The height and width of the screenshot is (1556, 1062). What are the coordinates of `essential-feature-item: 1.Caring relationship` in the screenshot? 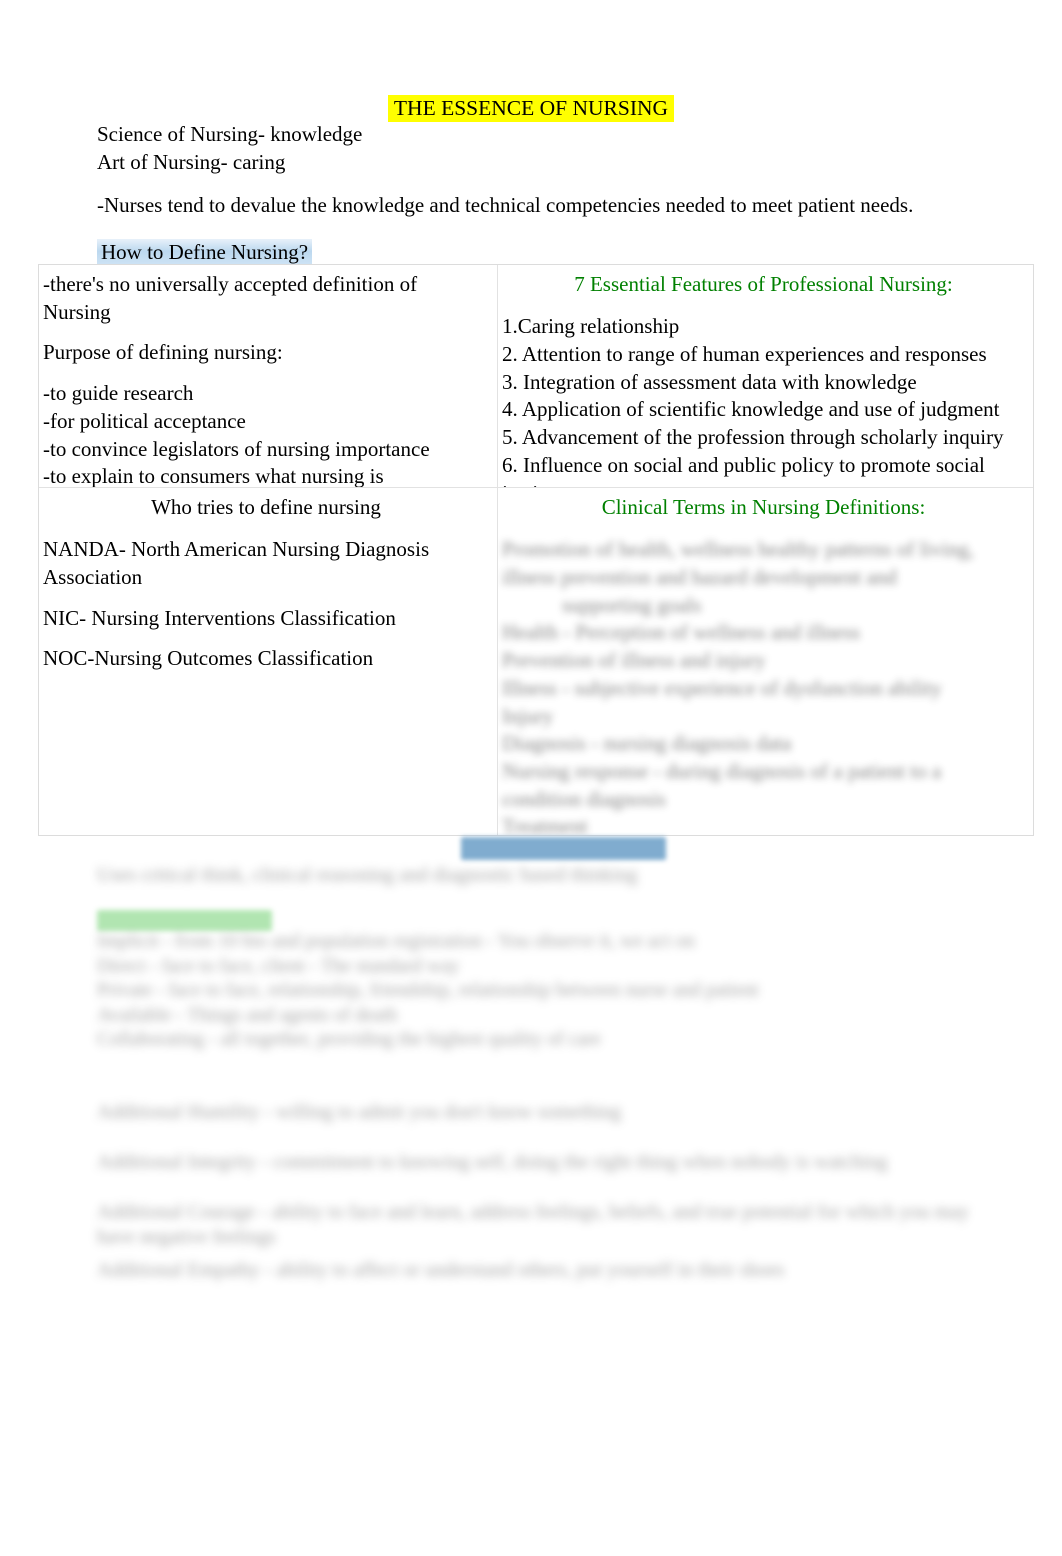 It's located at (591, 326).